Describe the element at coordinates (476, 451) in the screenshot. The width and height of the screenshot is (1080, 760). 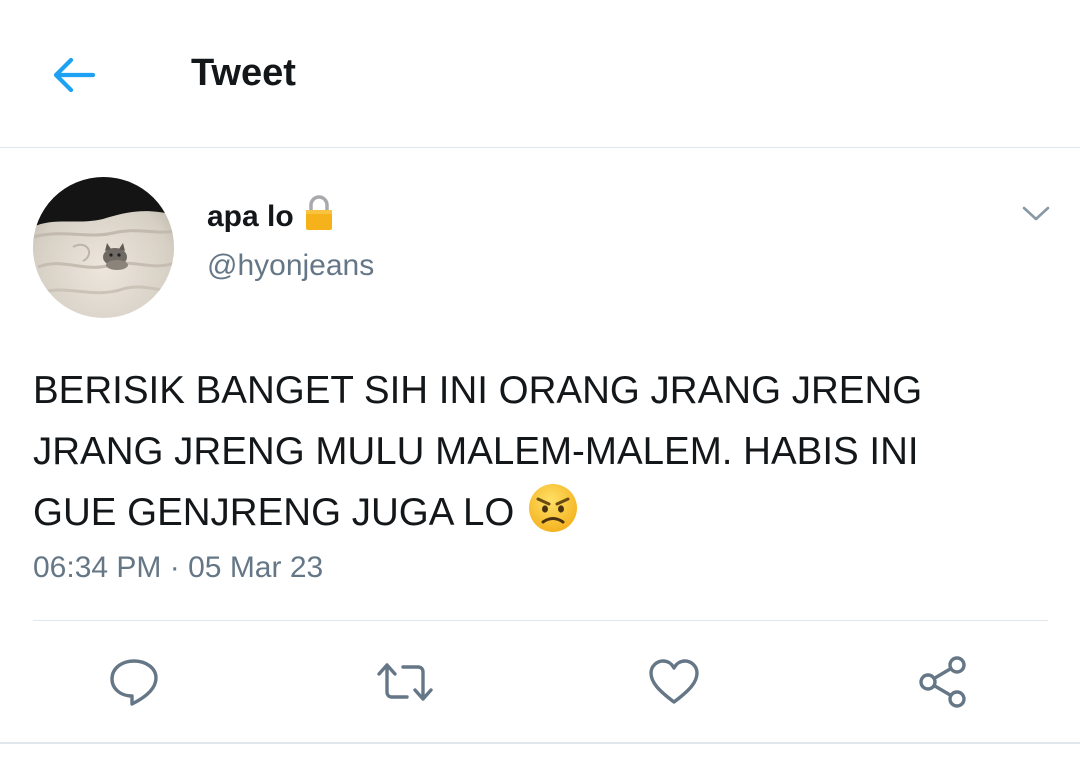
I see `tweet-text-line: JRANG JRENG MULU MALEM-MALEM. HABIS INI` at that location.